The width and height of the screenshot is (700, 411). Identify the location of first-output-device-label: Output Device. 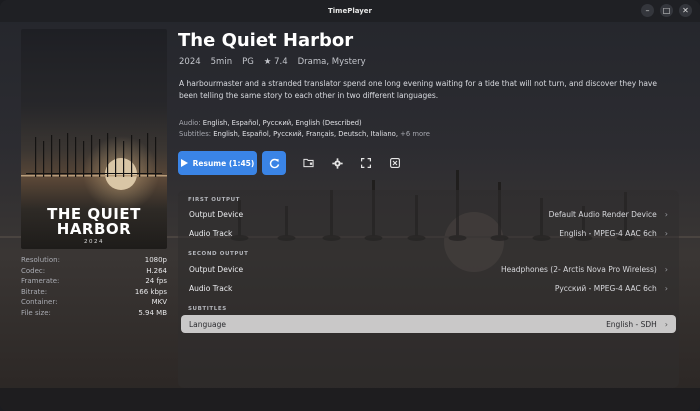
(216, 214).